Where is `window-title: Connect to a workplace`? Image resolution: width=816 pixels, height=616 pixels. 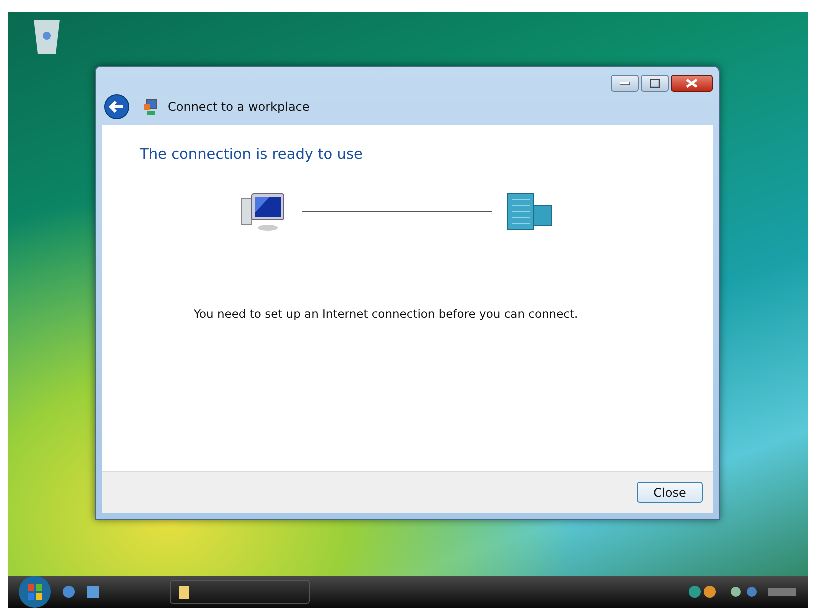
window-title: Connect to a workplace is located at coordinates (239, 107).